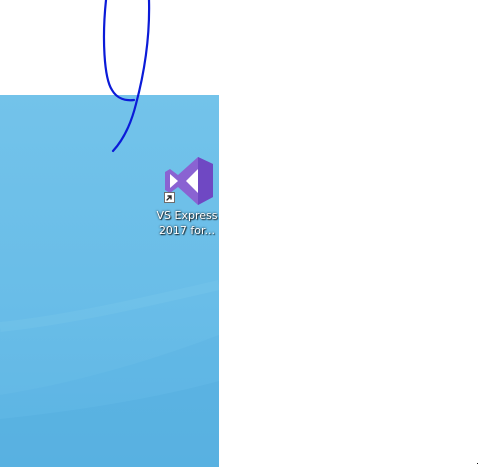  Describe the element at coordinates (187, 215) in the screenshot. I see `shortcut-label-line-1: VS Express` at that location.